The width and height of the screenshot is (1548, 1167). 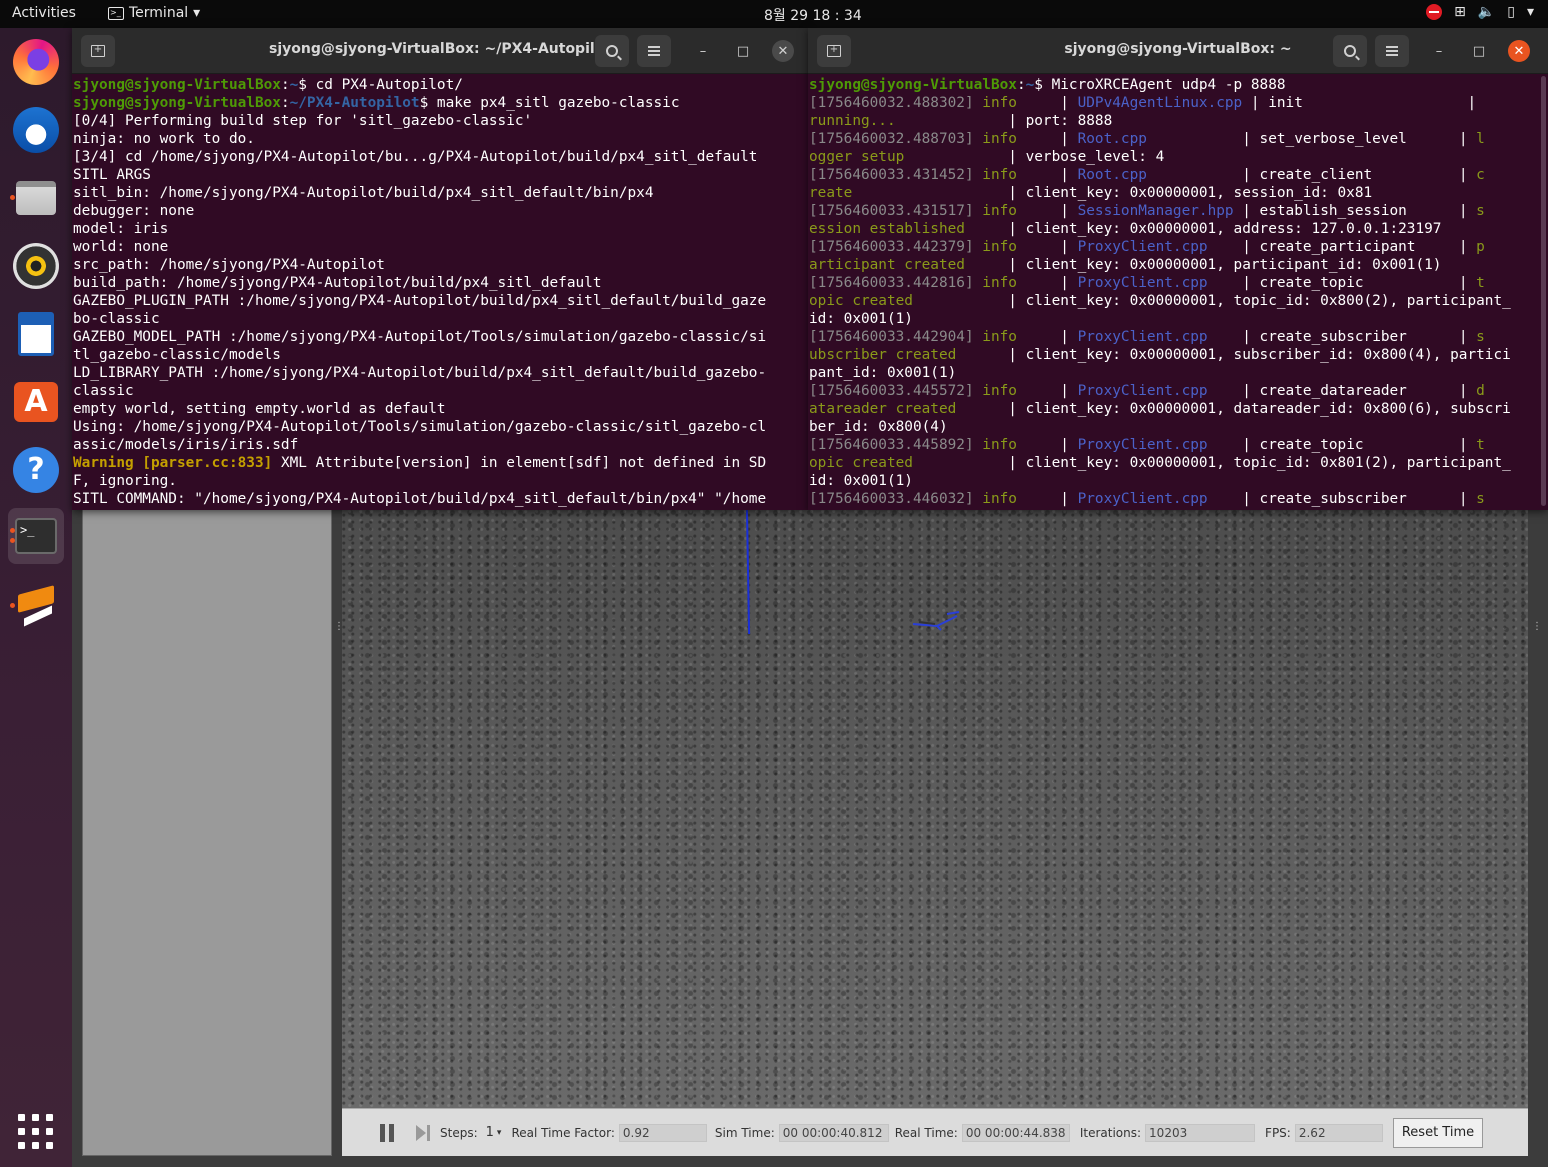 What do you see at coordinates (1537, 626) in the screenshot?
I see `right-splitter-handle: ⋮` at bounding box center [1537, 626].